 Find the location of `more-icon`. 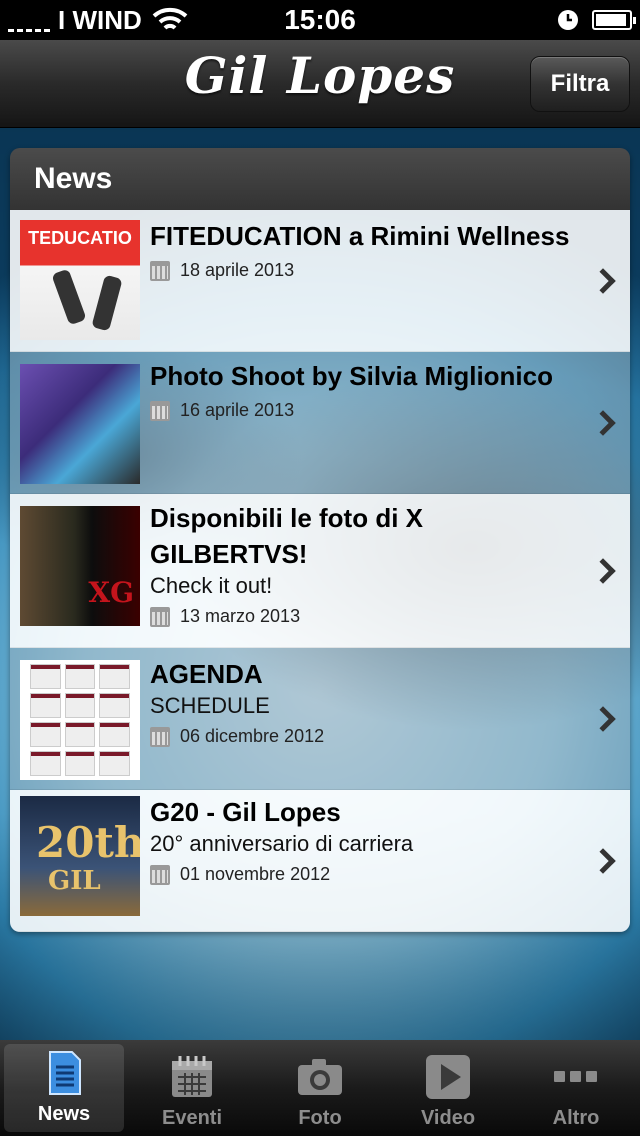

more-icon is located at coordinates (575, 1076).